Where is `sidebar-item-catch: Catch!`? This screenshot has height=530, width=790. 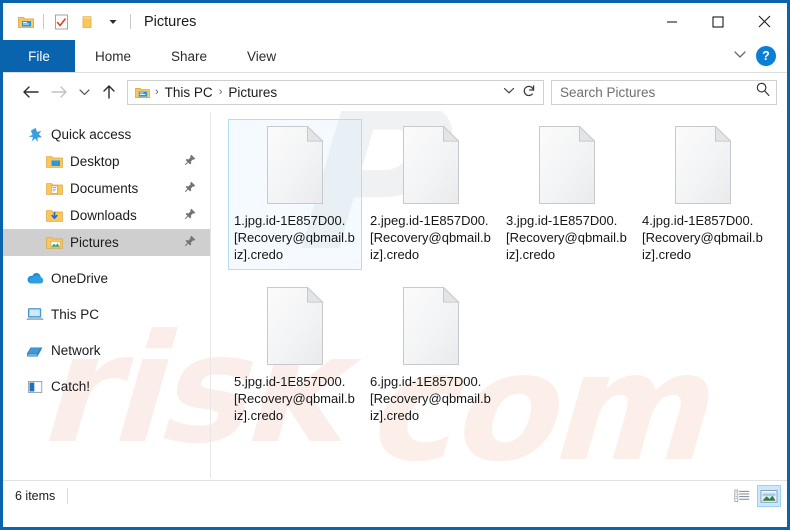 sidebar-item-catch: Catch! is located at coordinates (106, 386).